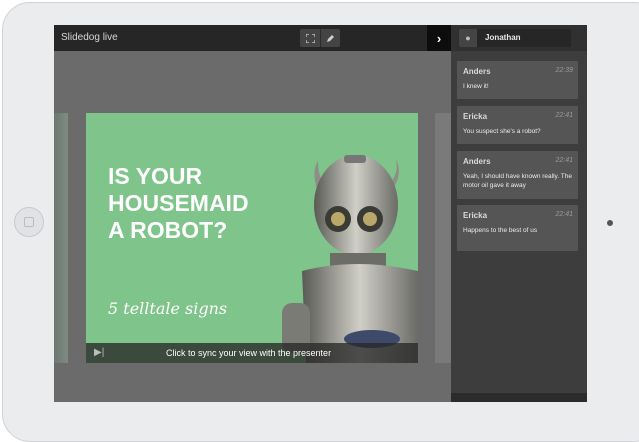 The height and width of the screenshot is (442, 639). I want to click on user-badge: ● Jonathan, so click(515, 38).